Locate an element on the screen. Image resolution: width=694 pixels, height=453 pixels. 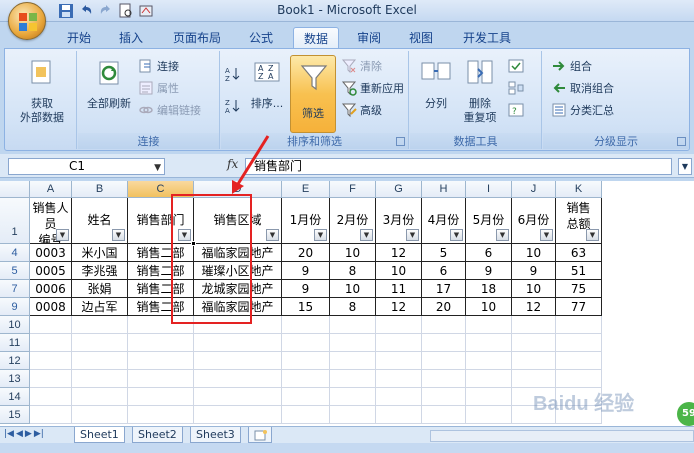
table-cell: 李兆强 is located at coordinates (100, 271).